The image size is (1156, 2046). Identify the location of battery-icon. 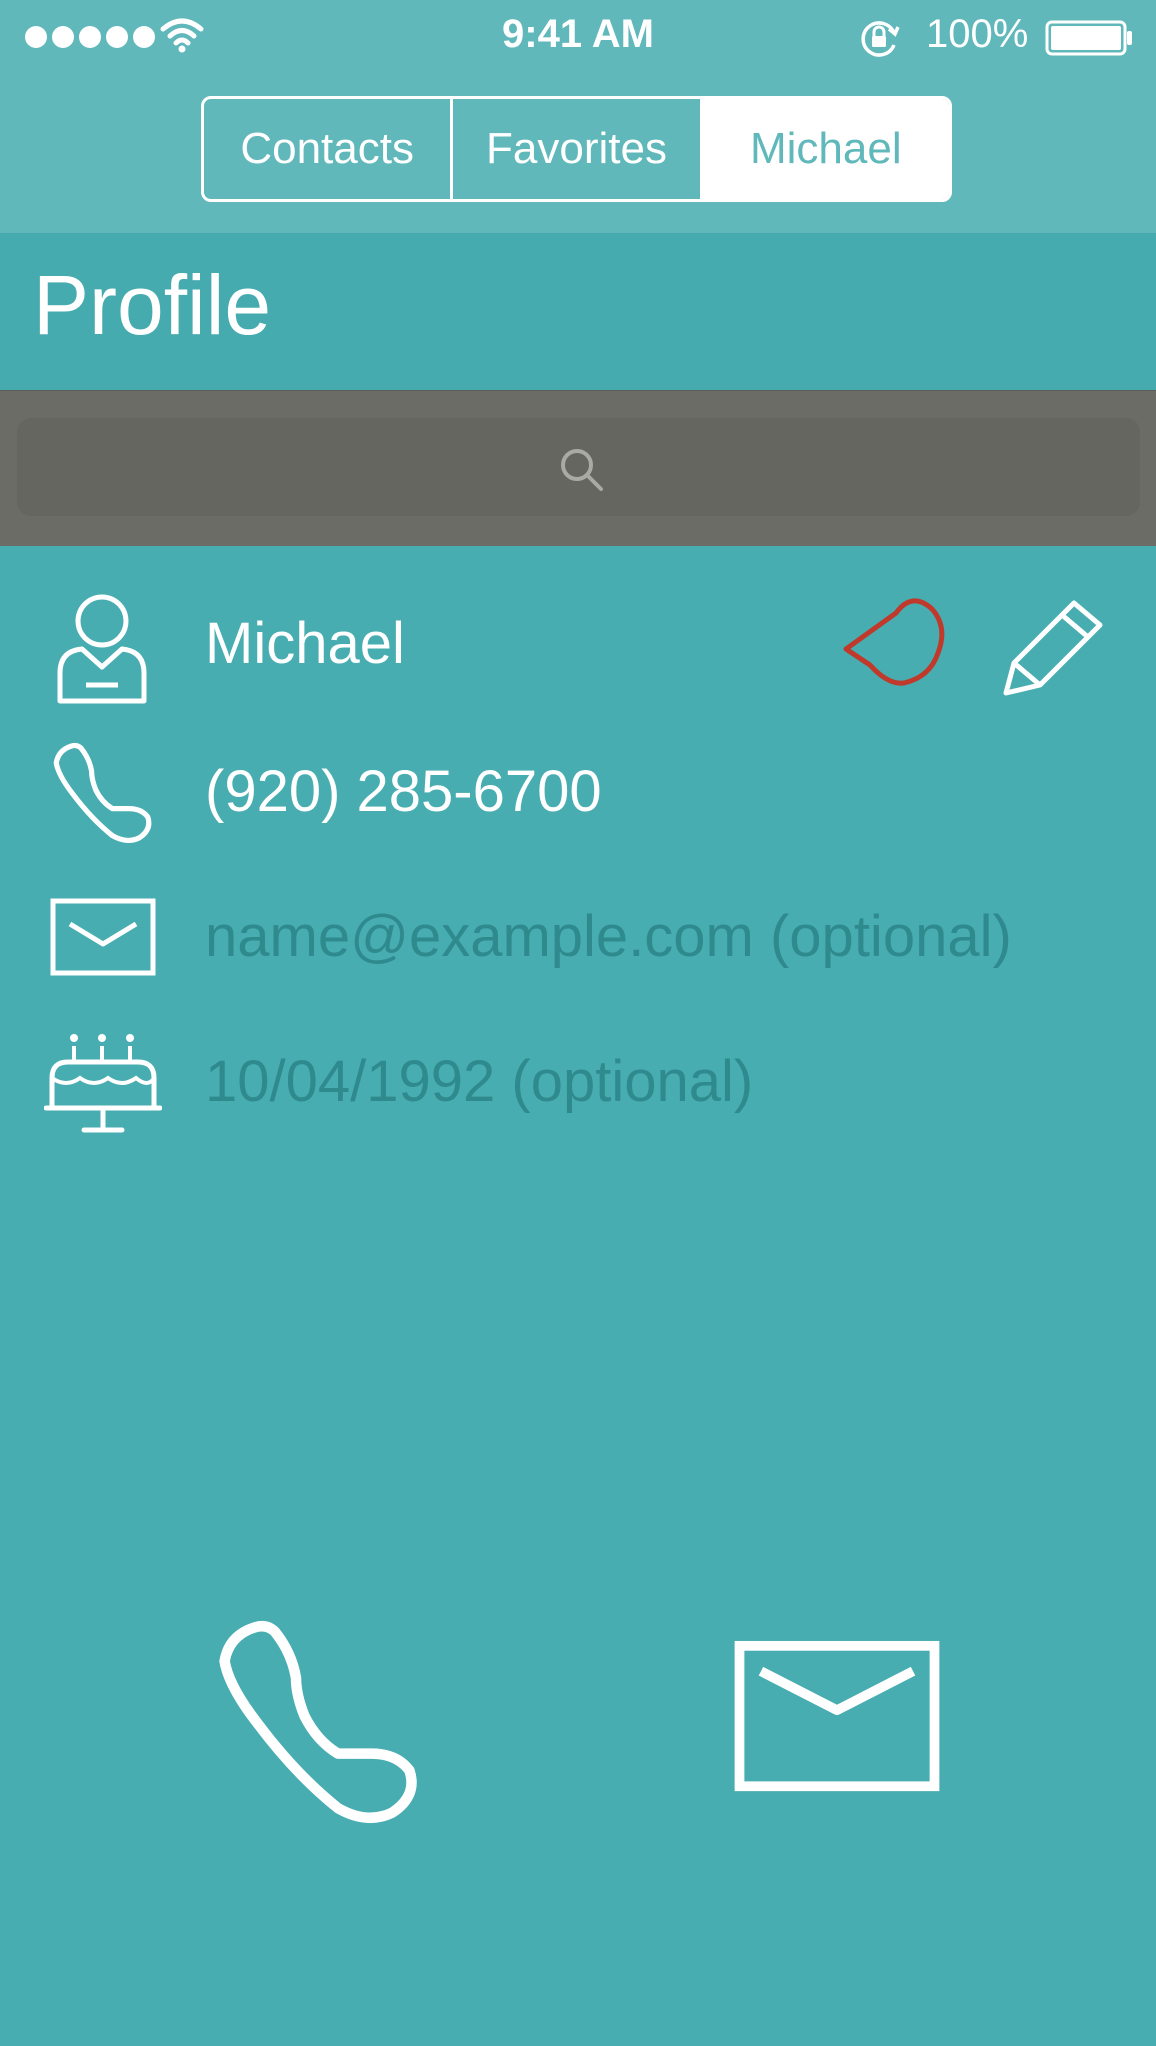
(1088, 38).